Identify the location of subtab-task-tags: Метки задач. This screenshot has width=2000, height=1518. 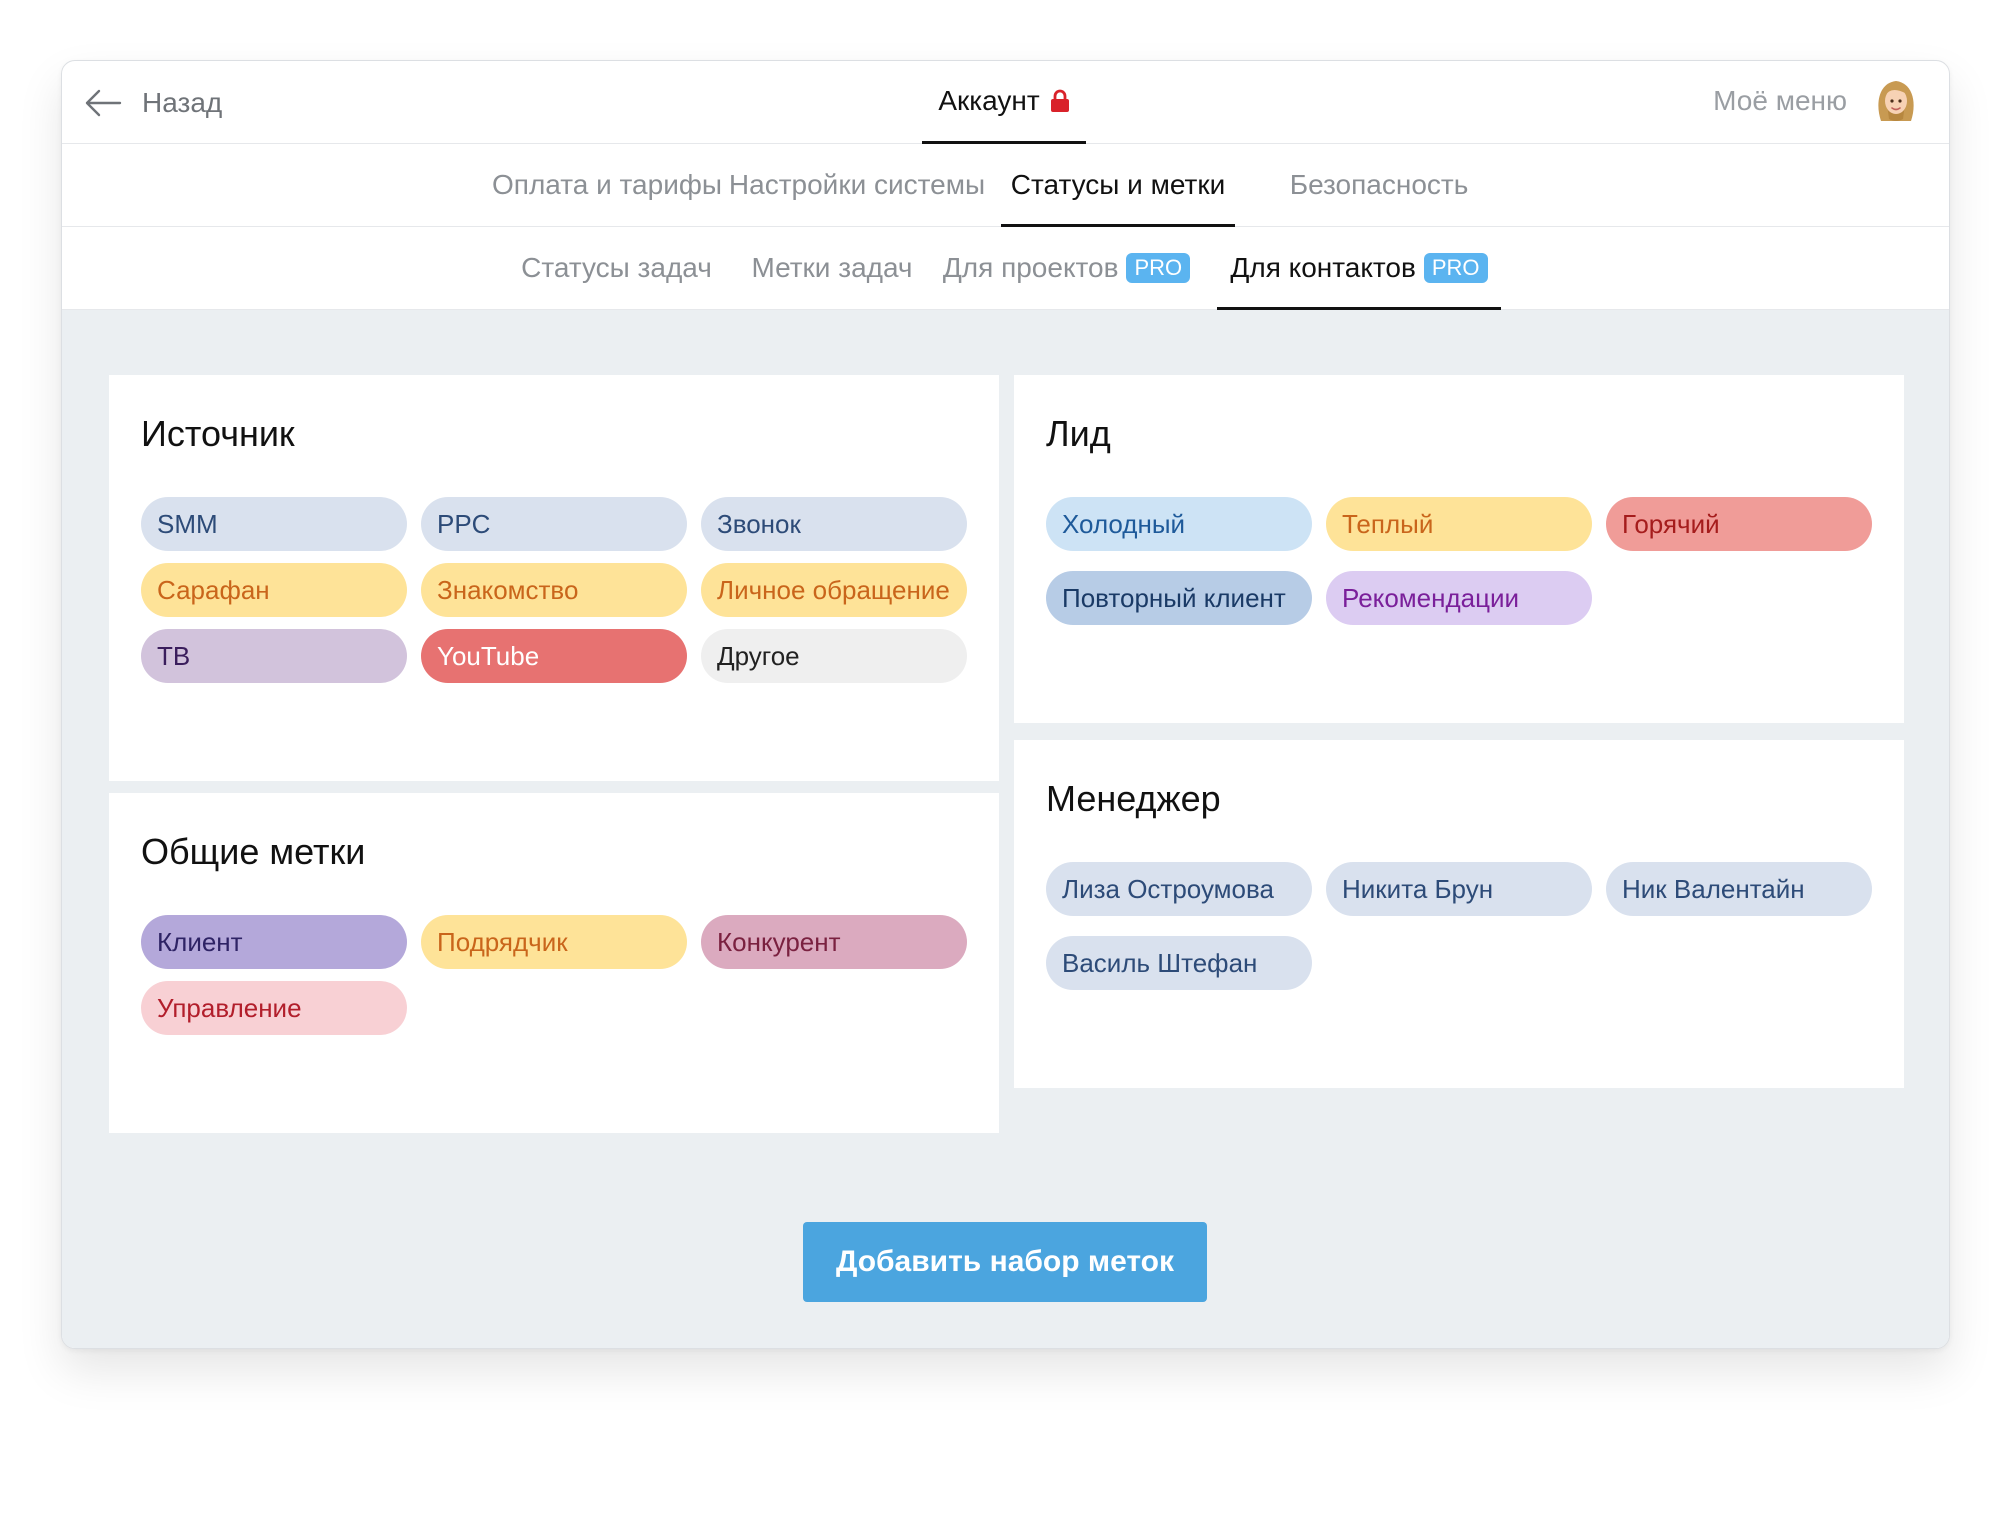
(832, 268).